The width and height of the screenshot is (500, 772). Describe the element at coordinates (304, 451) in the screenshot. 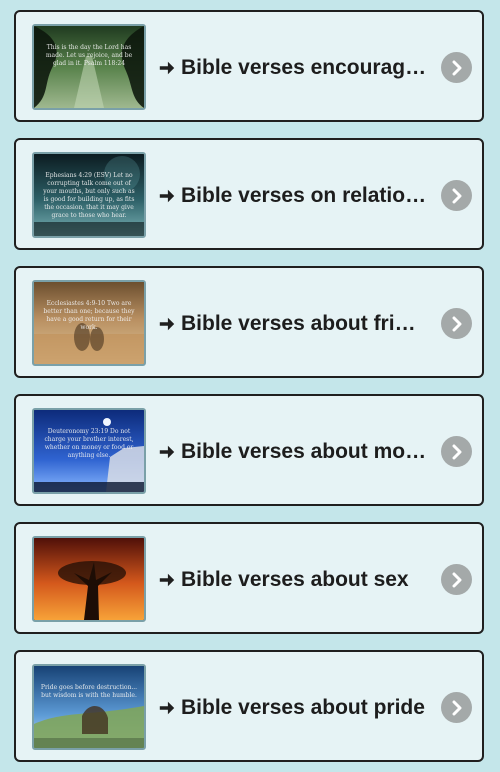

I see `list-item-title: Bible verses about money` at that location.